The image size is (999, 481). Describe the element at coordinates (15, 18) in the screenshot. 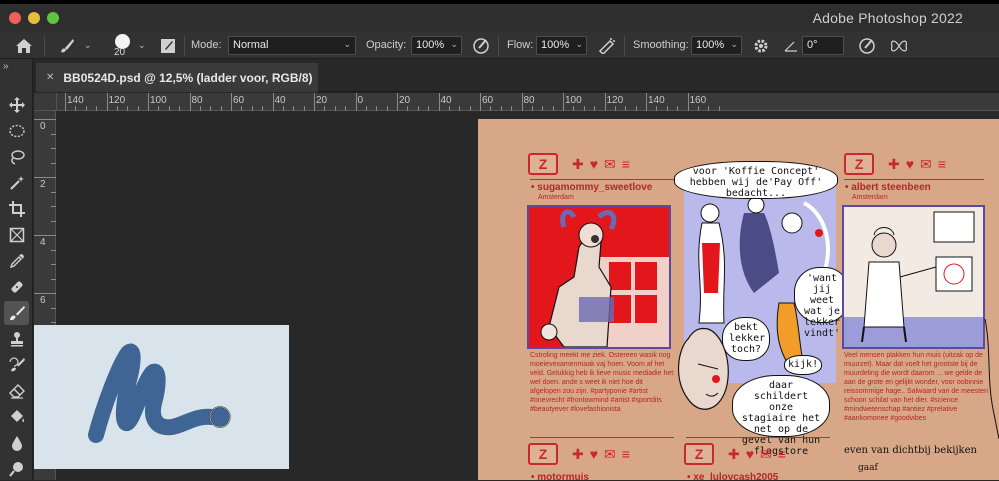

I see `close-window-button` at that location.